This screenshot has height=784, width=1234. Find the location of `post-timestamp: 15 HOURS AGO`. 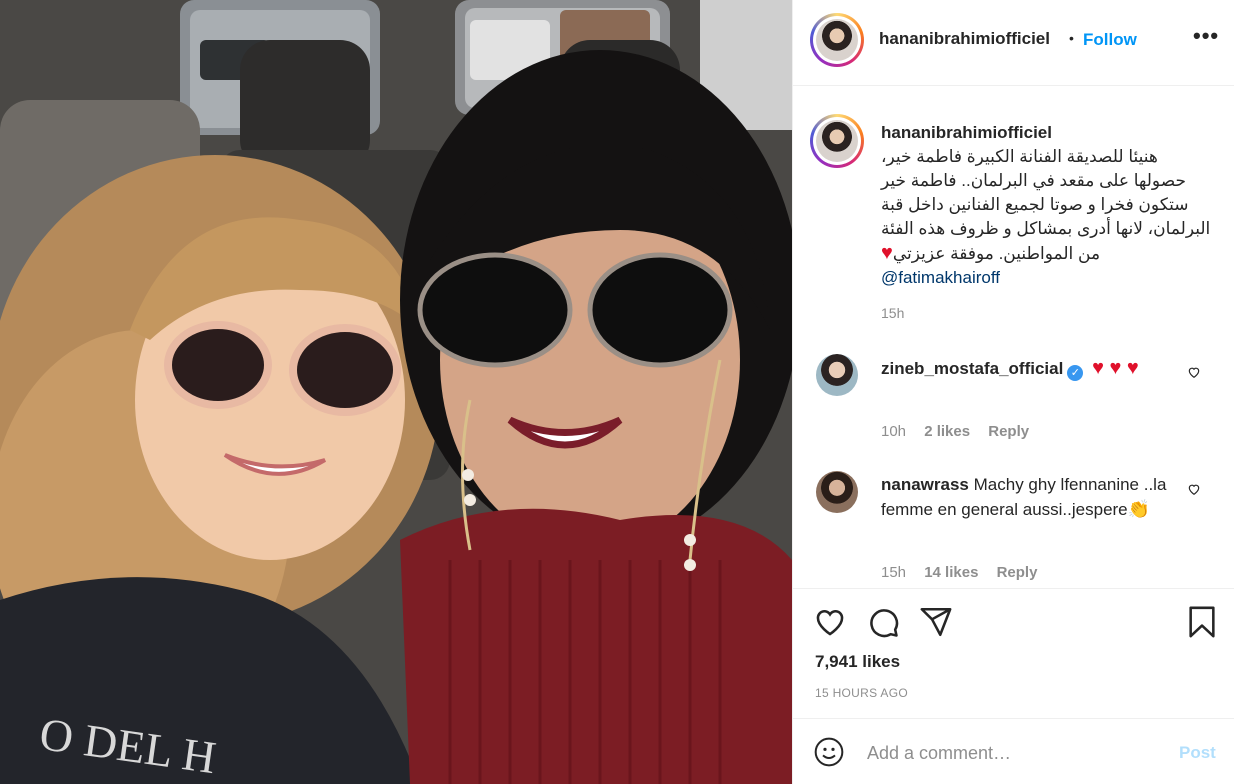

post-timestamp: 15 HOURS AGO is located at coordinates (861, 693).